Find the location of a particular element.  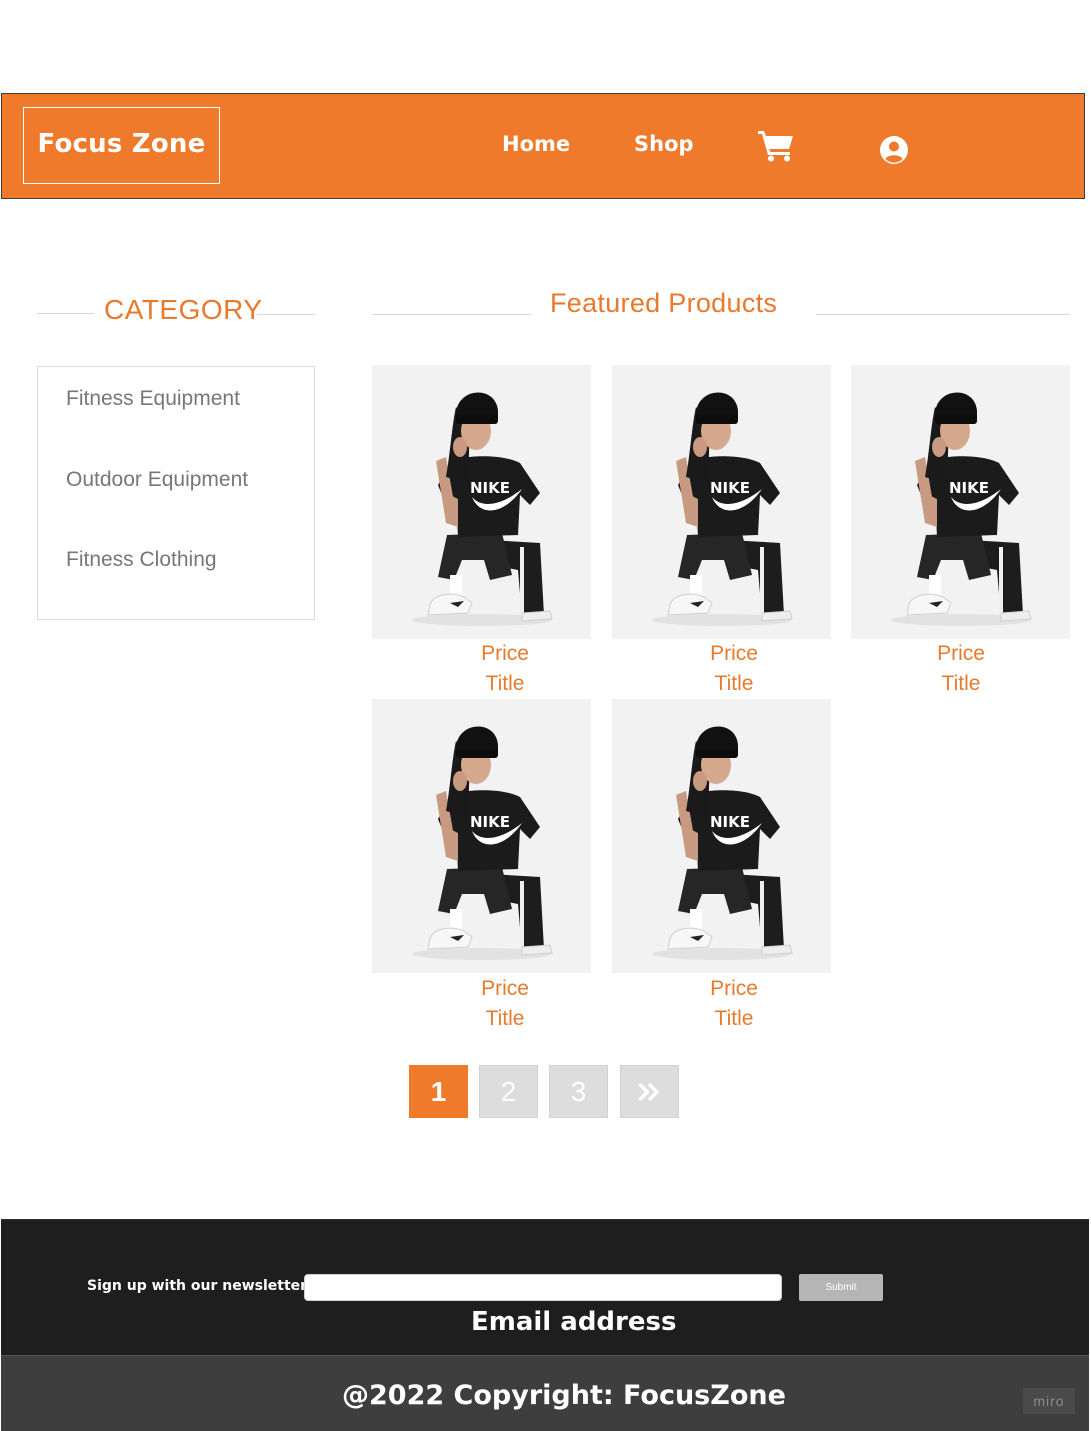

category-item-fitness-equipment: Fitness Equipment is located at coordinates (153, 399).